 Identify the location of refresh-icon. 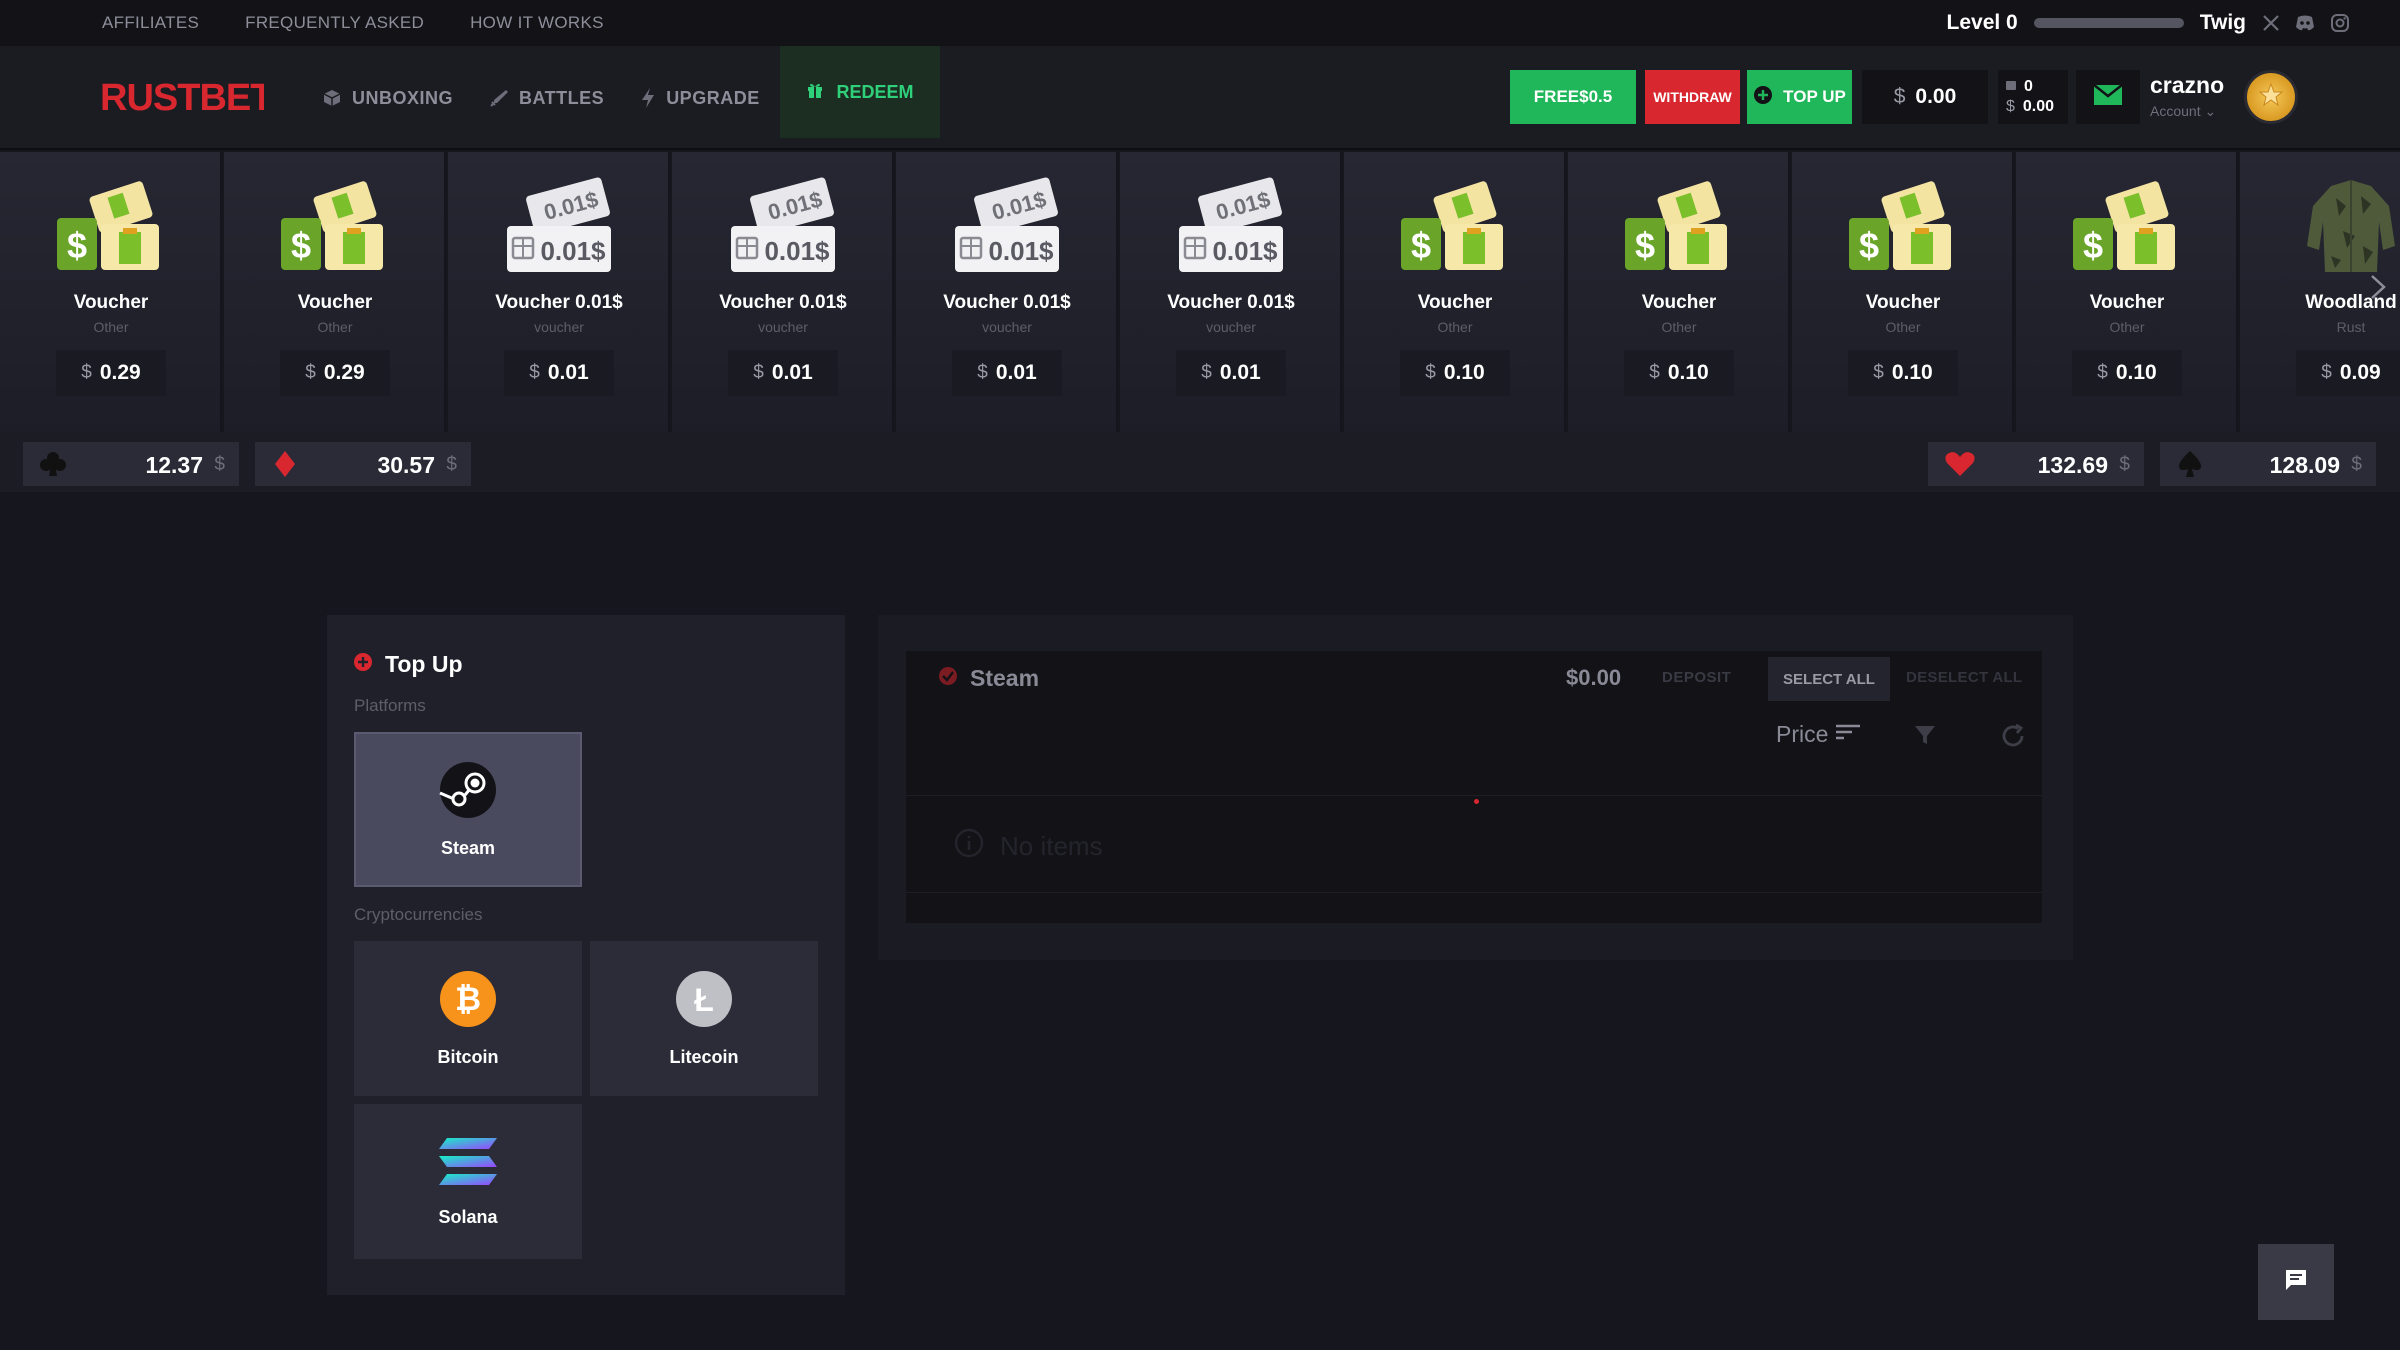
(2013, 738).